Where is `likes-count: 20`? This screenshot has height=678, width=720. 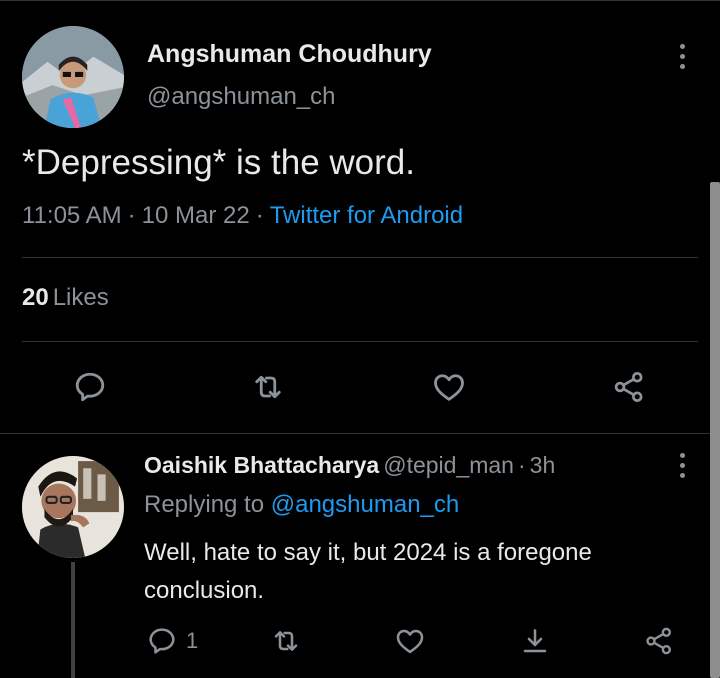 likes-count: 20 is located at coordinates (35, 297).